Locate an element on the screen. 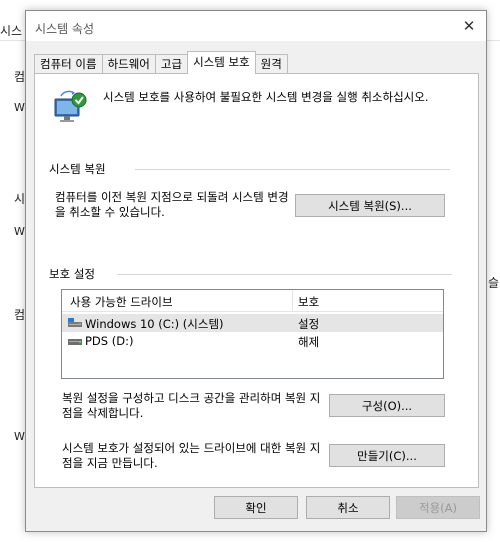 This screenshot has height=542, width=500. drive-protection-status: 설정 is located at coordinates (309, 324).